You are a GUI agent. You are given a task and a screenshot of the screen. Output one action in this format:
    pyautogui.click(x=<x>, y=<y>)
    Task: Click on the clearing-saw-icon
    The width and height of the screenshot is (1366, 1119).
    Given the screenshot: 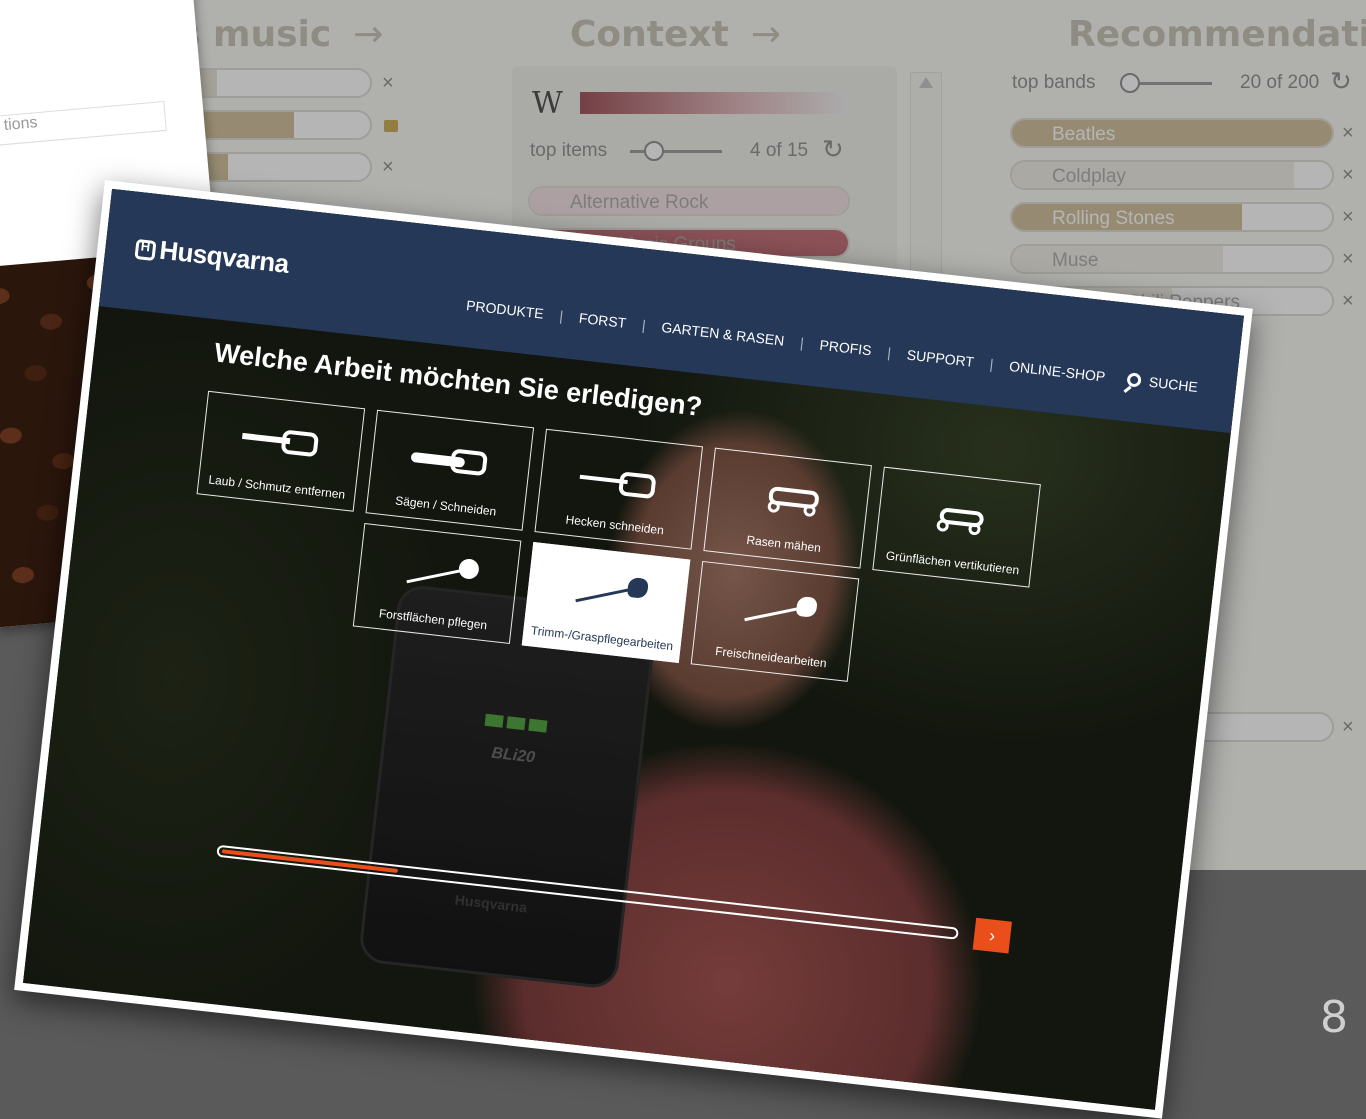 What is the action you would take?
    pyautogui.click(x=438, y=572)
    